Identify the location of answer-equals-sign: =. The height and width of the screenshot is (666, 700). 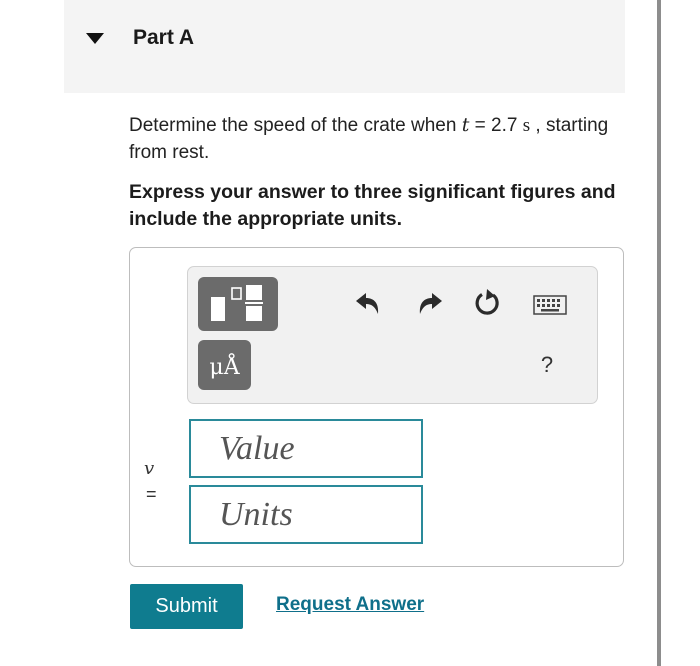
(151, 494).